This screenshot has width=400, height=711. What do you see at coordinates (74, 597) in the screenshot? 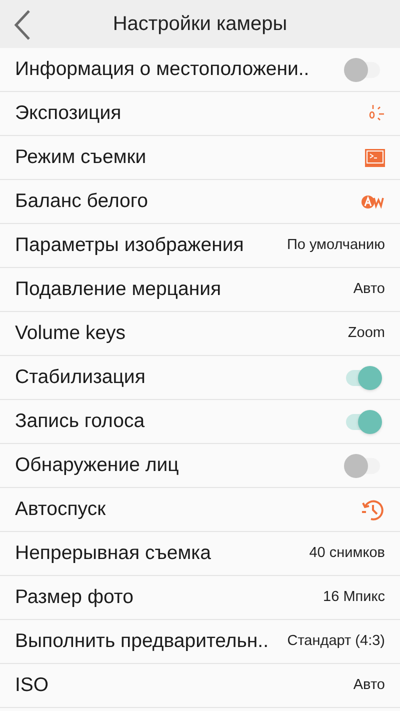
I see `setting-label: Размер фото` at bounding box center [74, 597].